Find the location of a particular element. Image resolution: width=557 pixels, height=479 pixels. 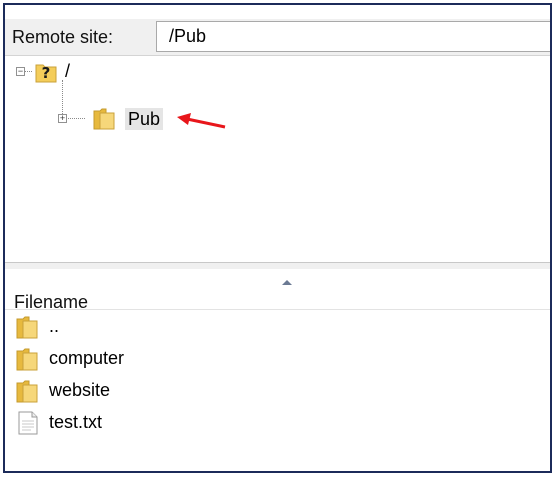

tree-root-label: / is located at coordinates (67, 71).